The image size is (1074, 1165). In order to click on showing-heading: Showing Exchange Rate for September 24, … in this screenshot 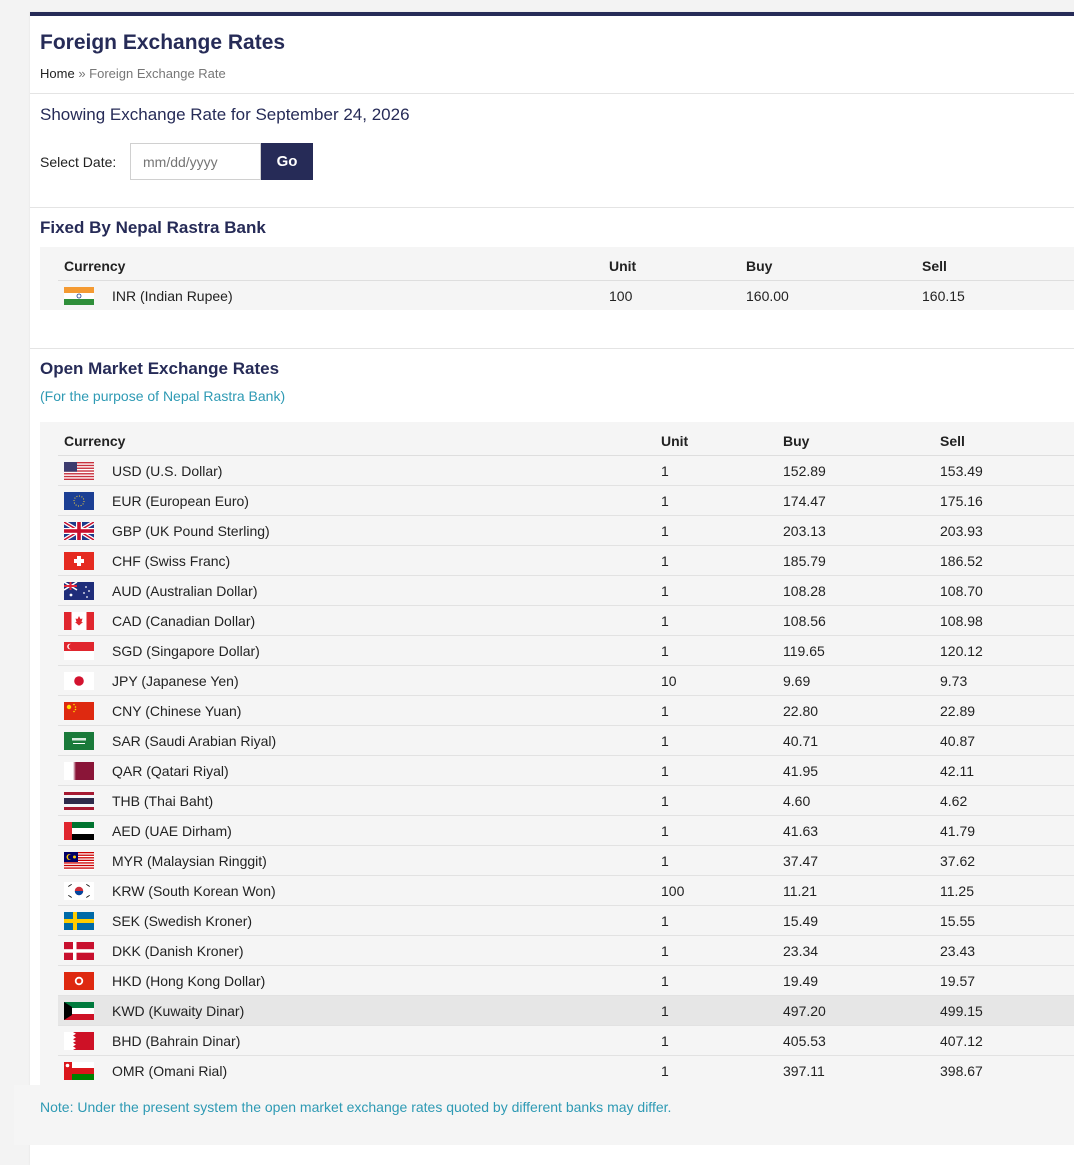, I will do `click(225, 114)`.